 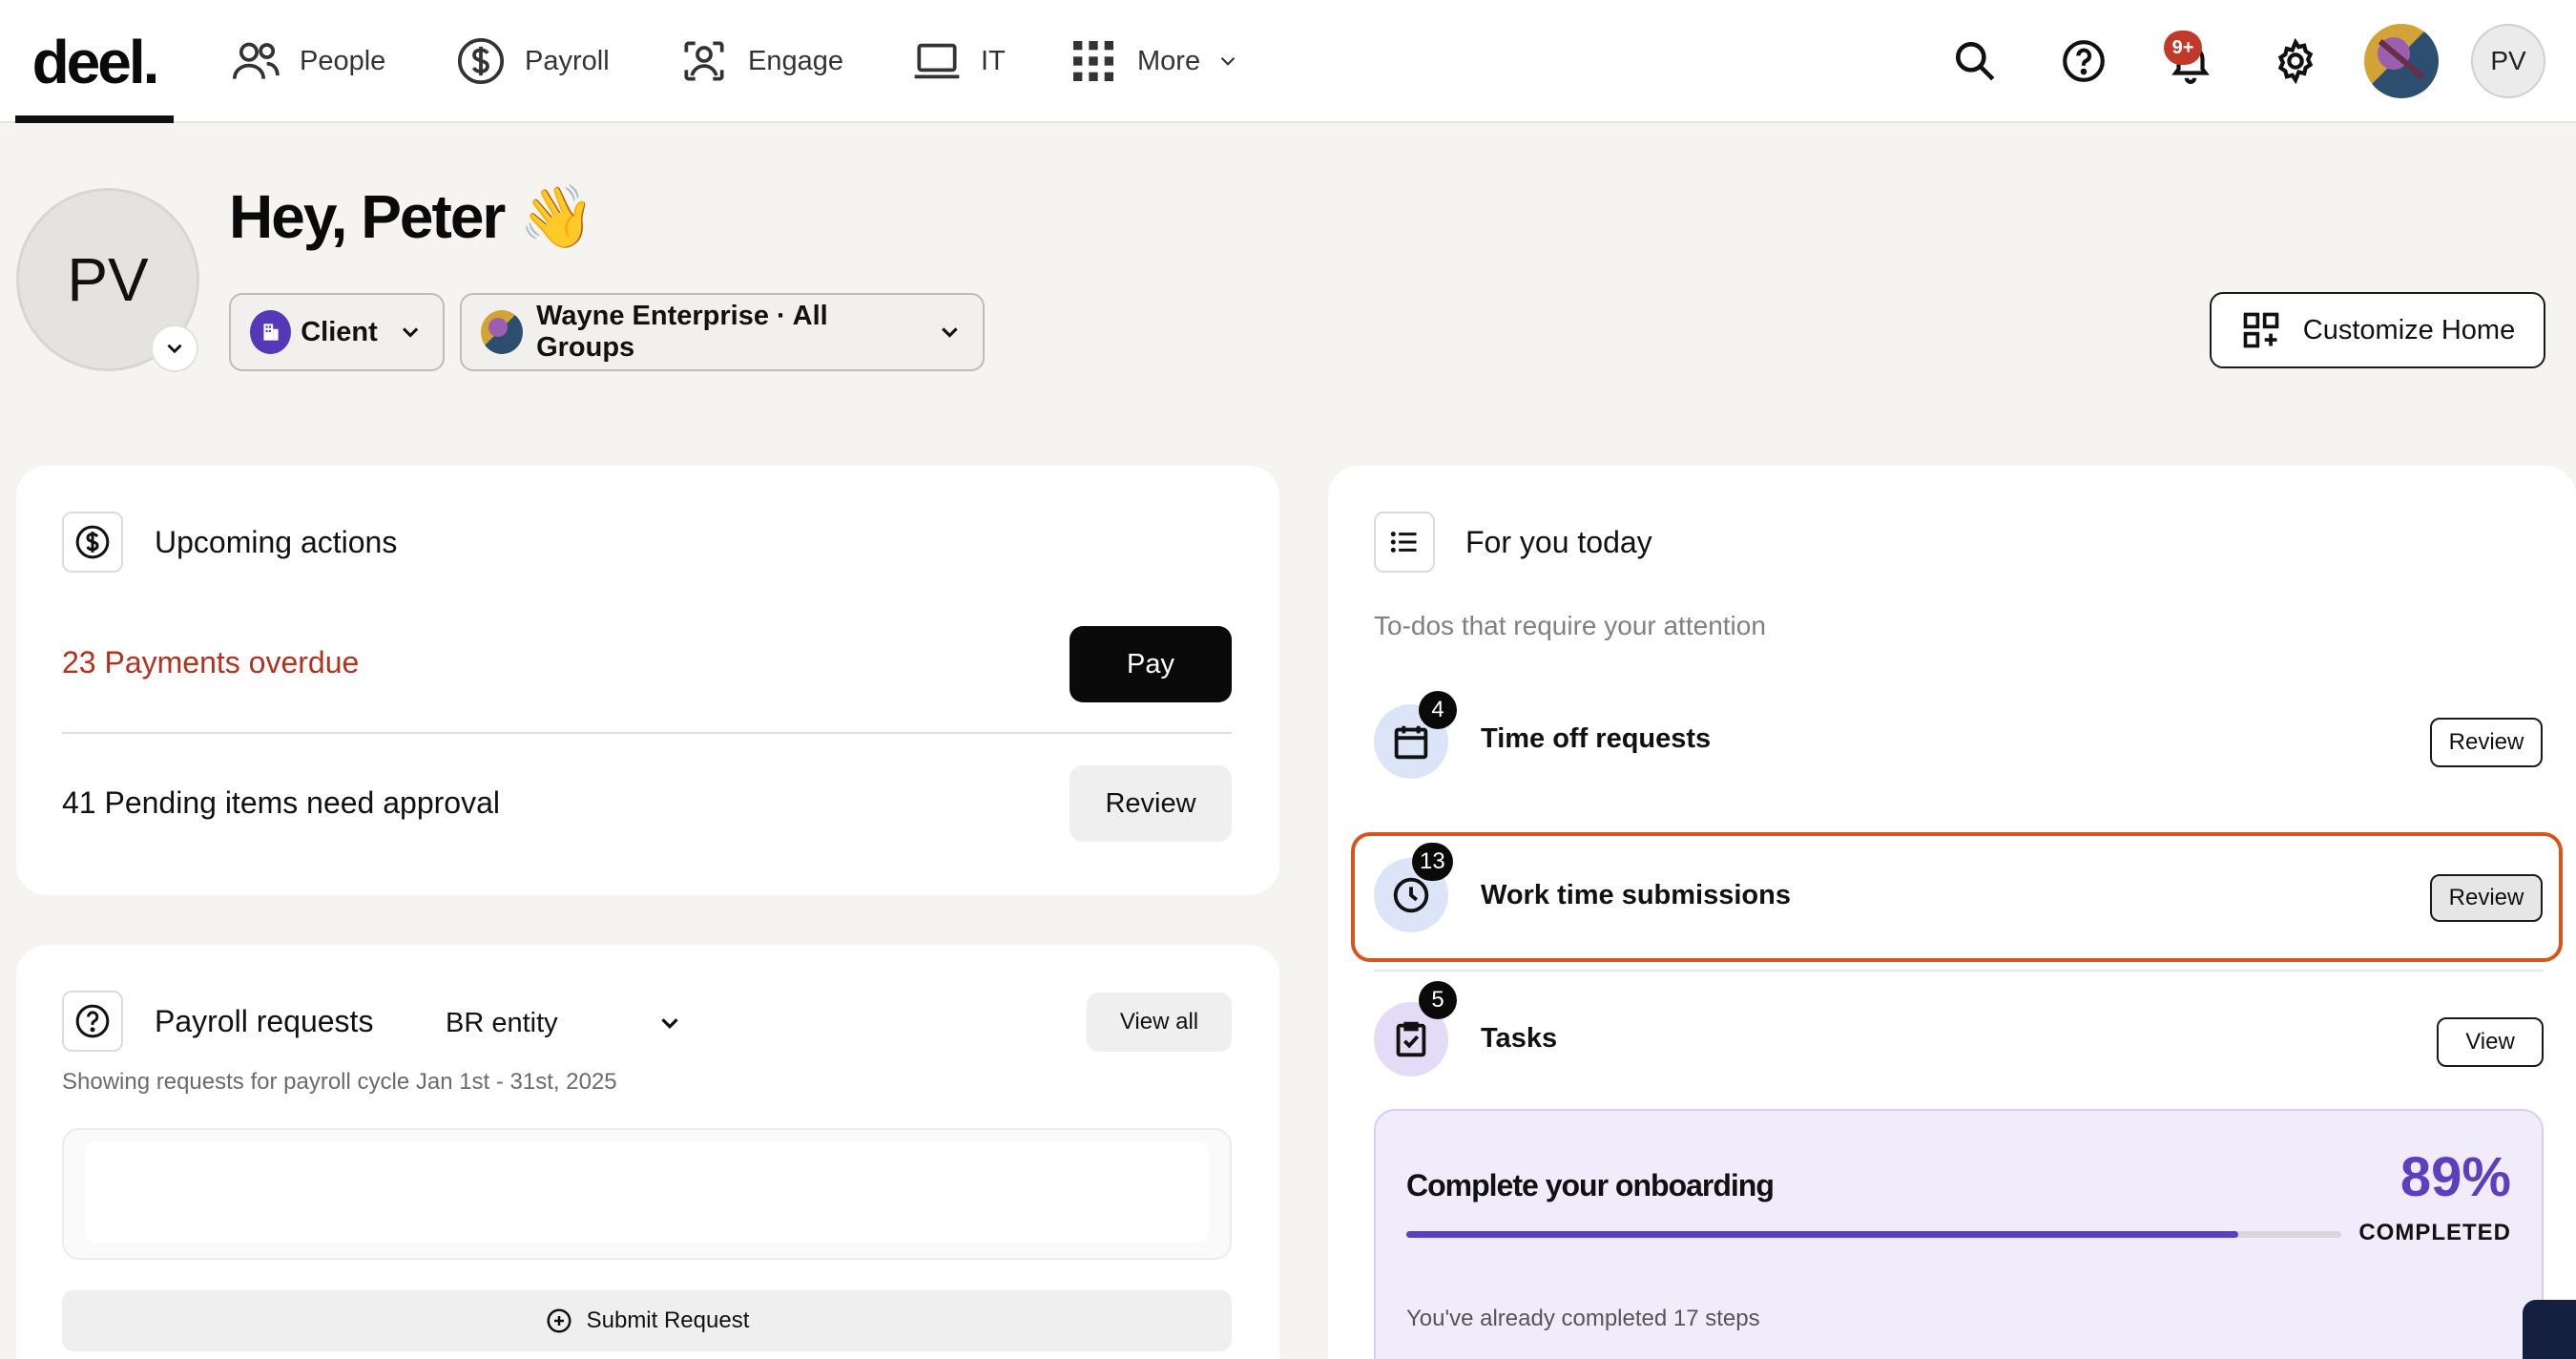 What do you see at coordinates (1636, 896) in the screenshot?
I see `work-time-label: Work time submissions` at bounding box center [1636, 896].